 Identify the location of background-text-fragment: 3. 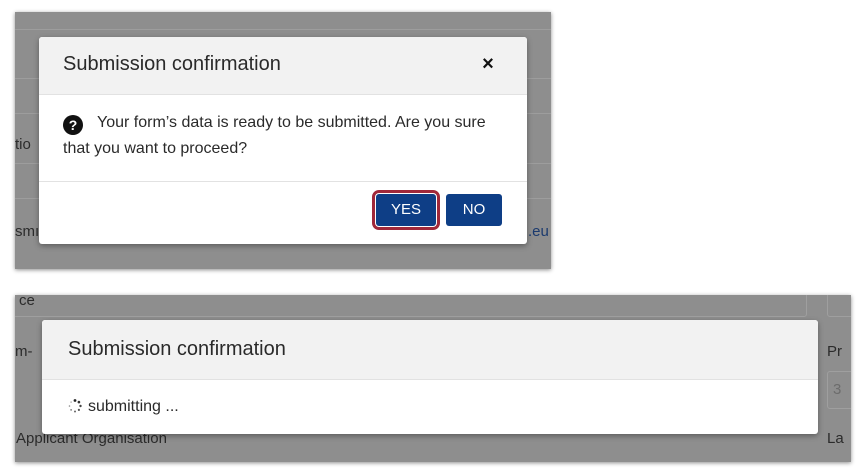
(837, 389).